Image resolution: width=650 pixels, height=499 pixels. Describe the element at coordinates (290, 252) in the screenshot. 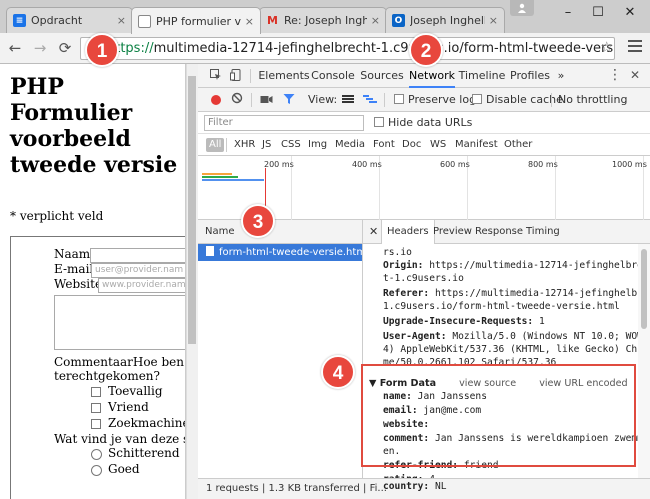

I see `request-name: form-html-tweede-versie.html` at that location.